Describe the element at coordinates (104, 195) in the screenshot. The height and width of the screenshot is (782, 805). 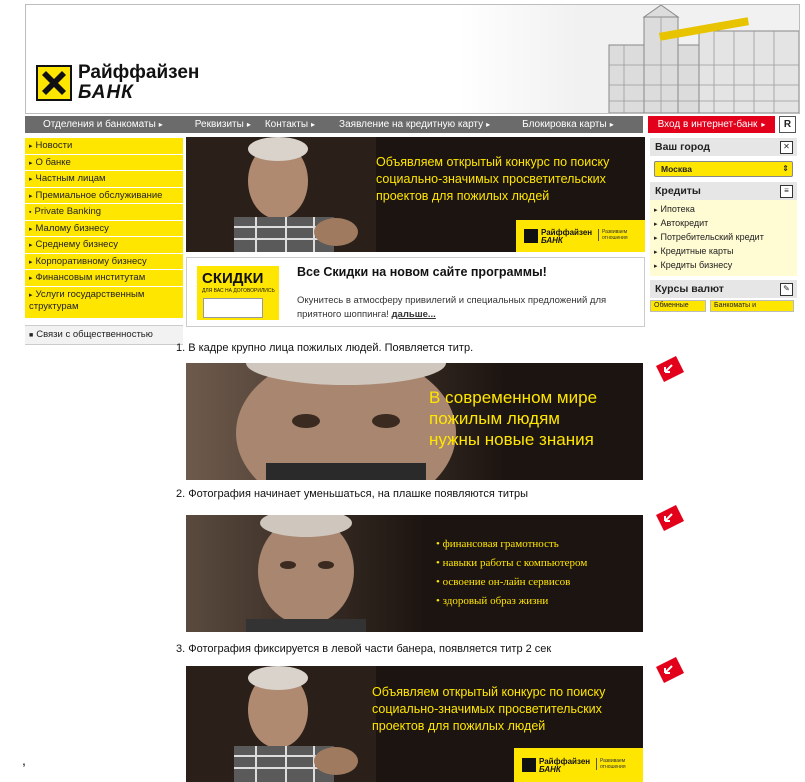
I see `menu-item-premium: ▸ Премиальное обслуживание` at that location.